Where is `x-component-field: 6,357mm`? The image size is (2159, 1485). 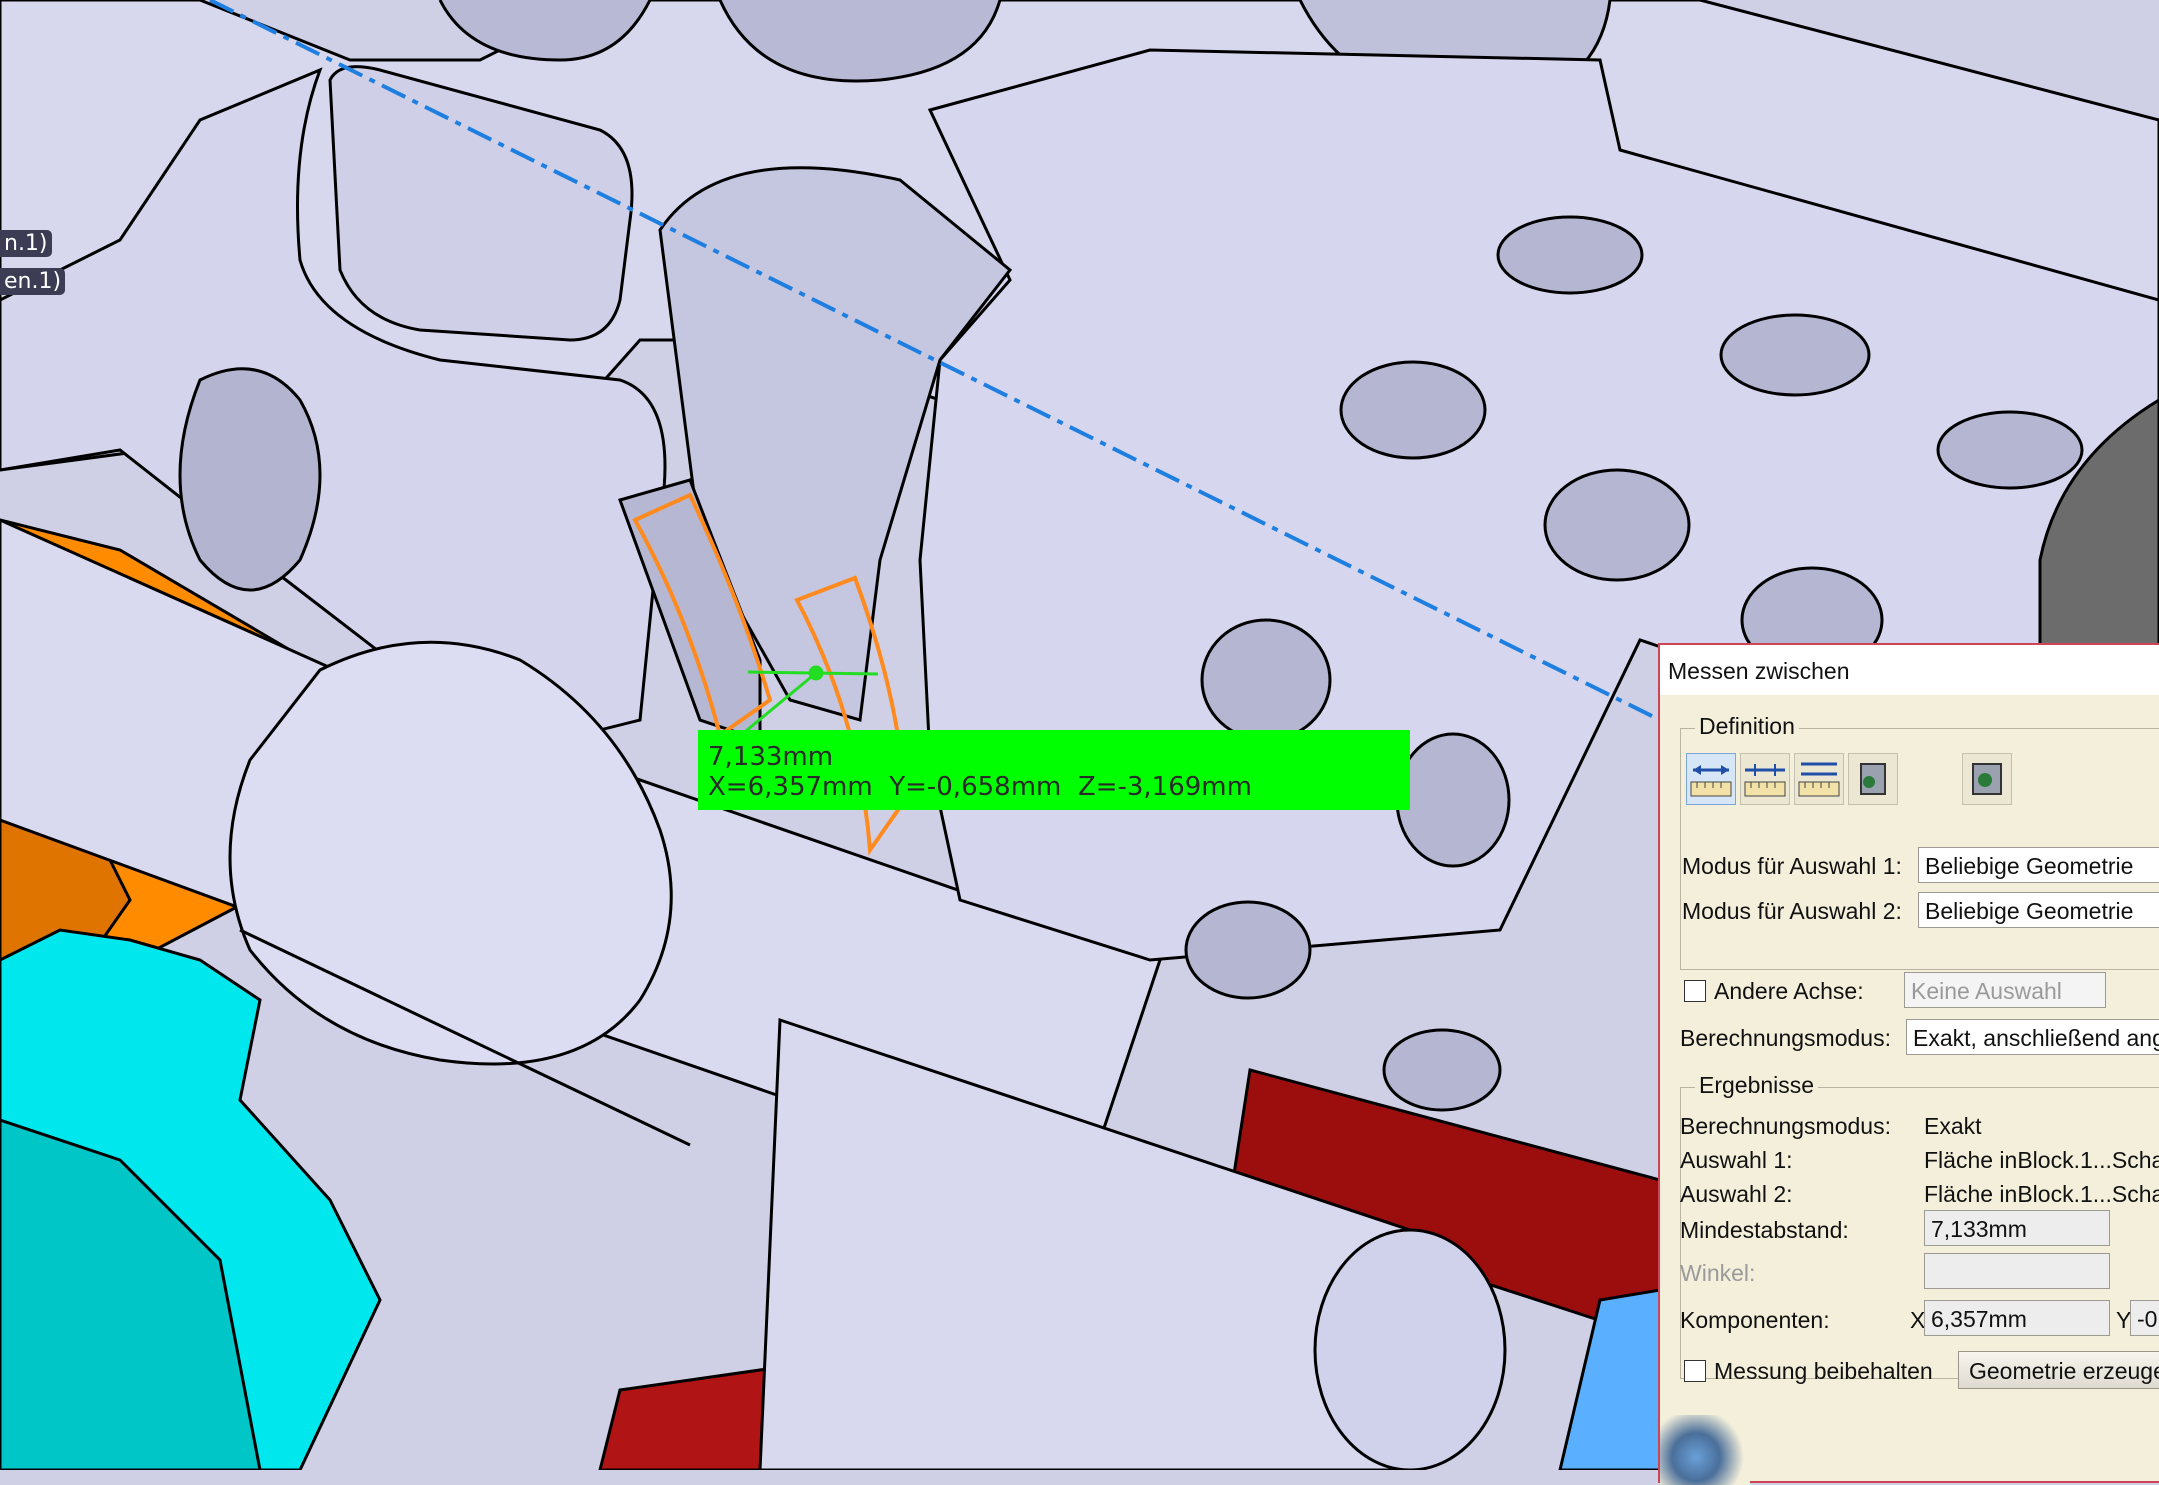 x-component-field: 6,357mm is located at coordinates (2017, 1318).